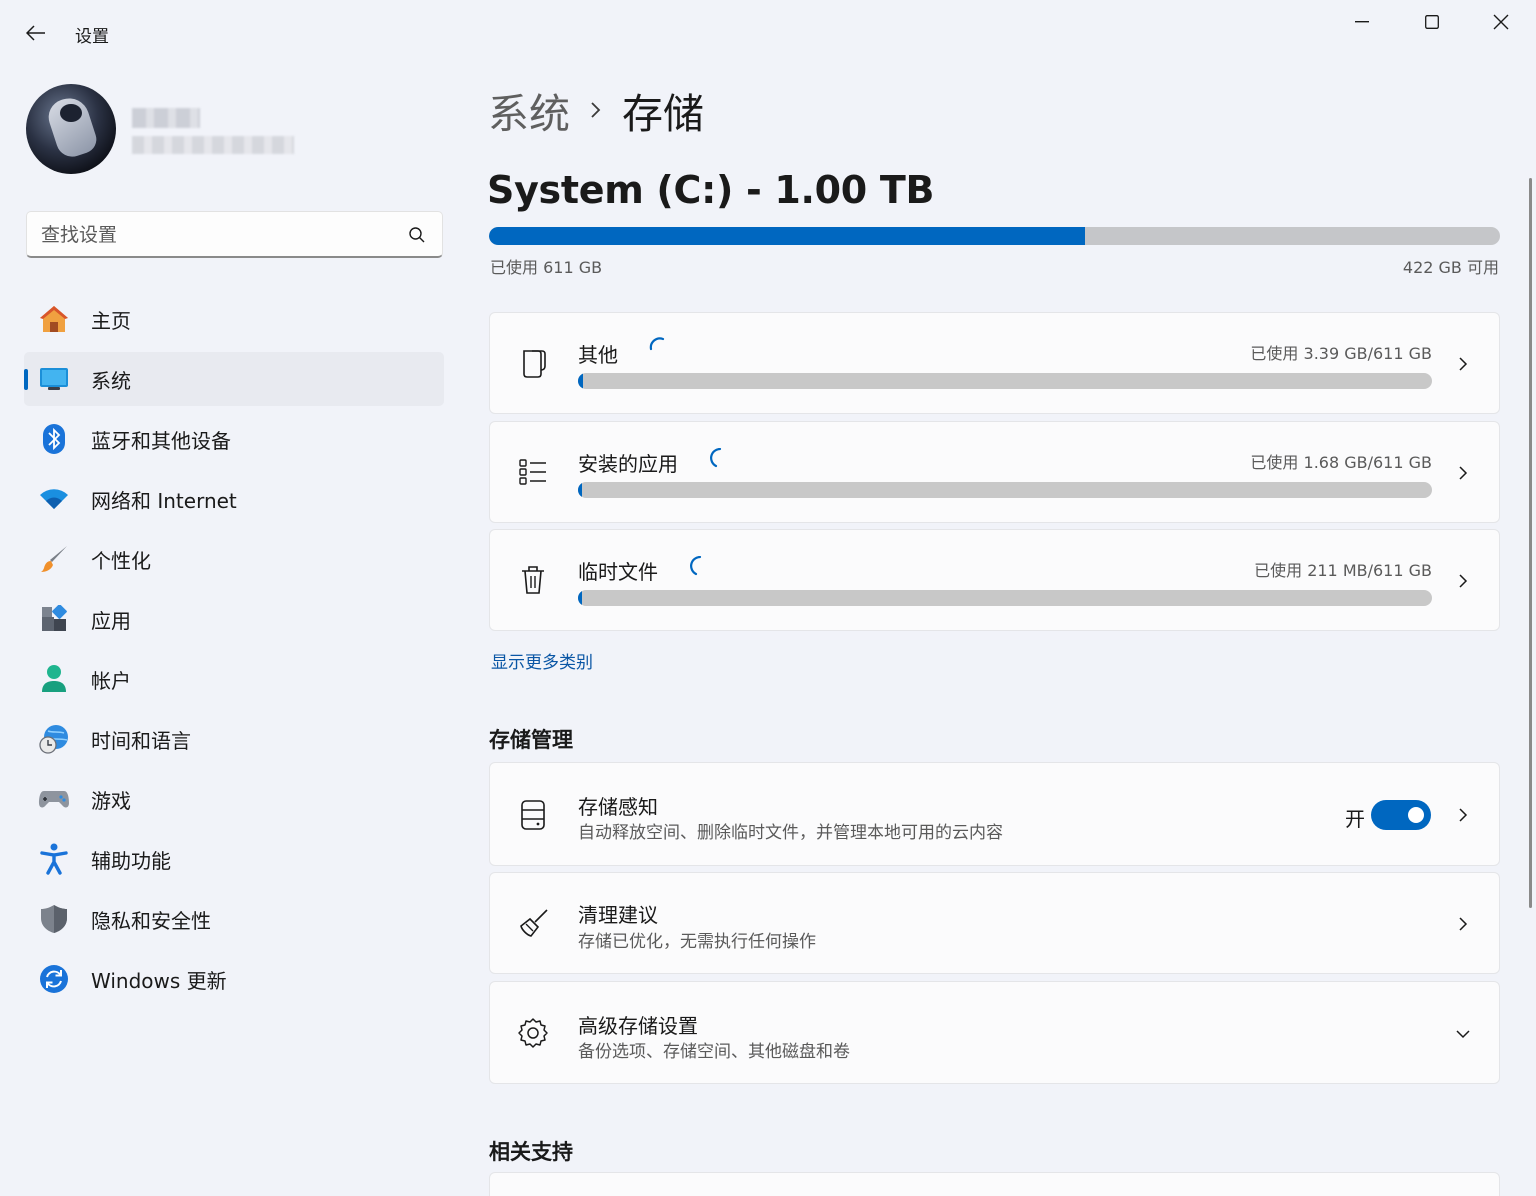  What do you see at coordinates (234, 679) in the screenshot?
I see `sidebar-item-accounts: 帐户` at bounding box center [234, 679].